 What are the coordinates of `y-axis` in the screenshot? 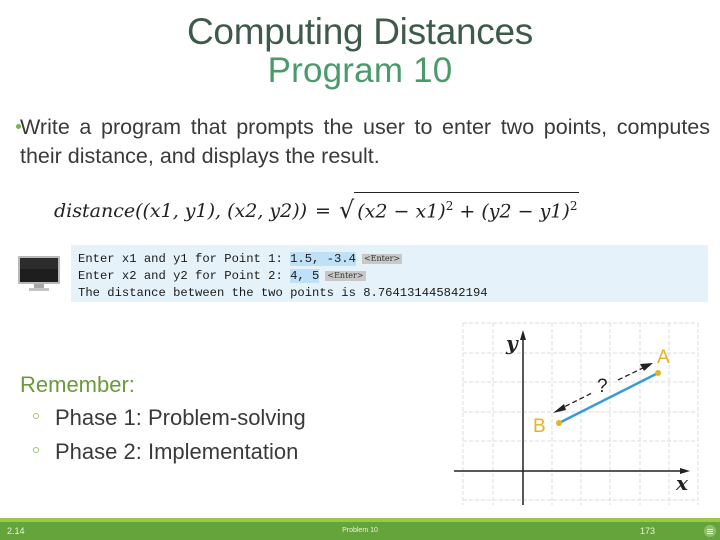 It's located at (523, 417).